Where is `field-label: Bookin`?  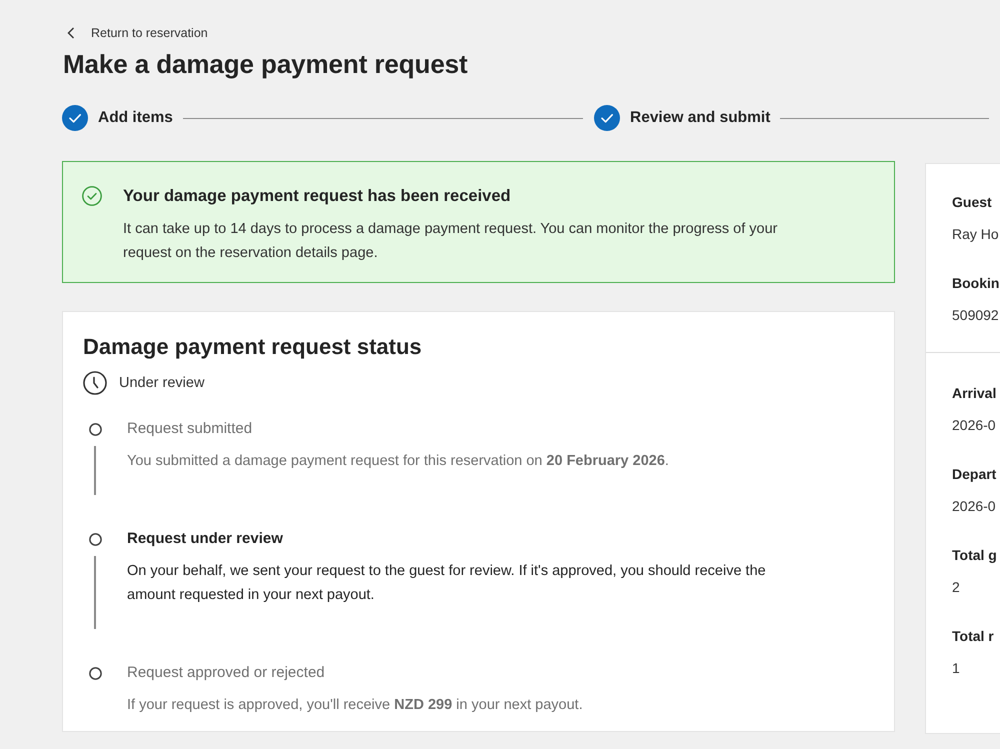
field-label: Bookin is located at coordinates (976, 283).